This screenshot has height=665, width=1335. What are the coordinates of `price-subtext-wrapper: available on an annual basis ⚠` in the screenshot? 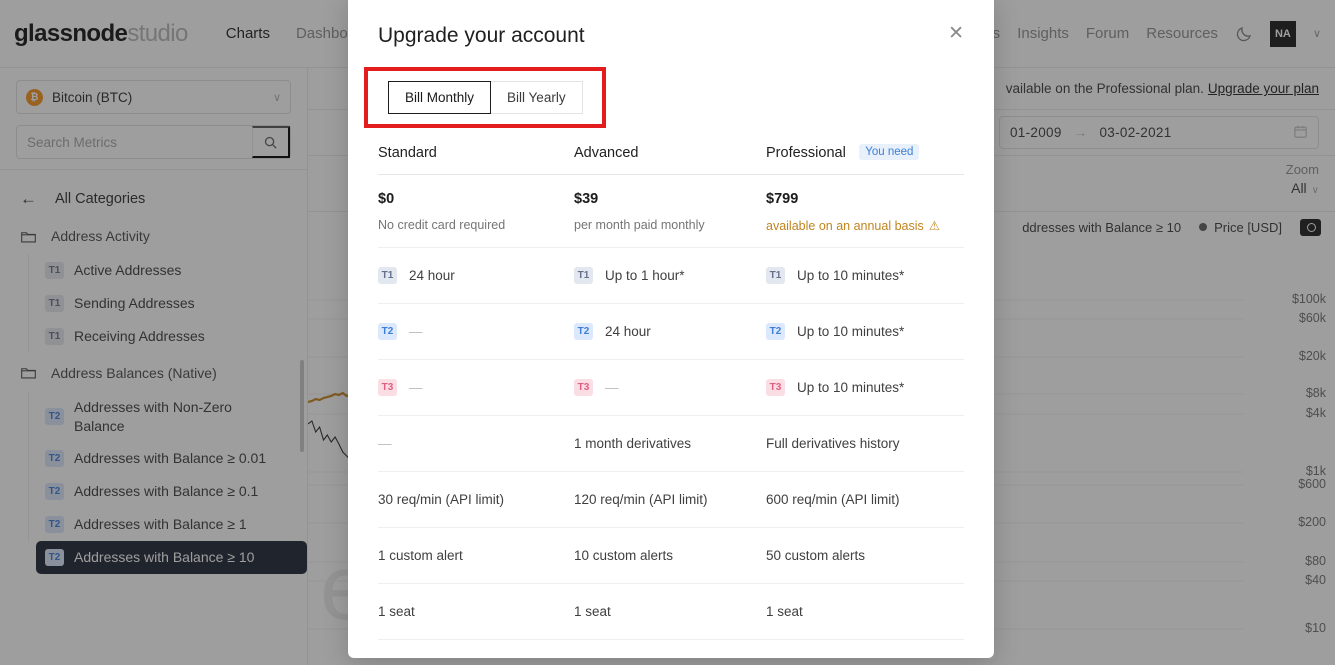 It's located at (864, 225).